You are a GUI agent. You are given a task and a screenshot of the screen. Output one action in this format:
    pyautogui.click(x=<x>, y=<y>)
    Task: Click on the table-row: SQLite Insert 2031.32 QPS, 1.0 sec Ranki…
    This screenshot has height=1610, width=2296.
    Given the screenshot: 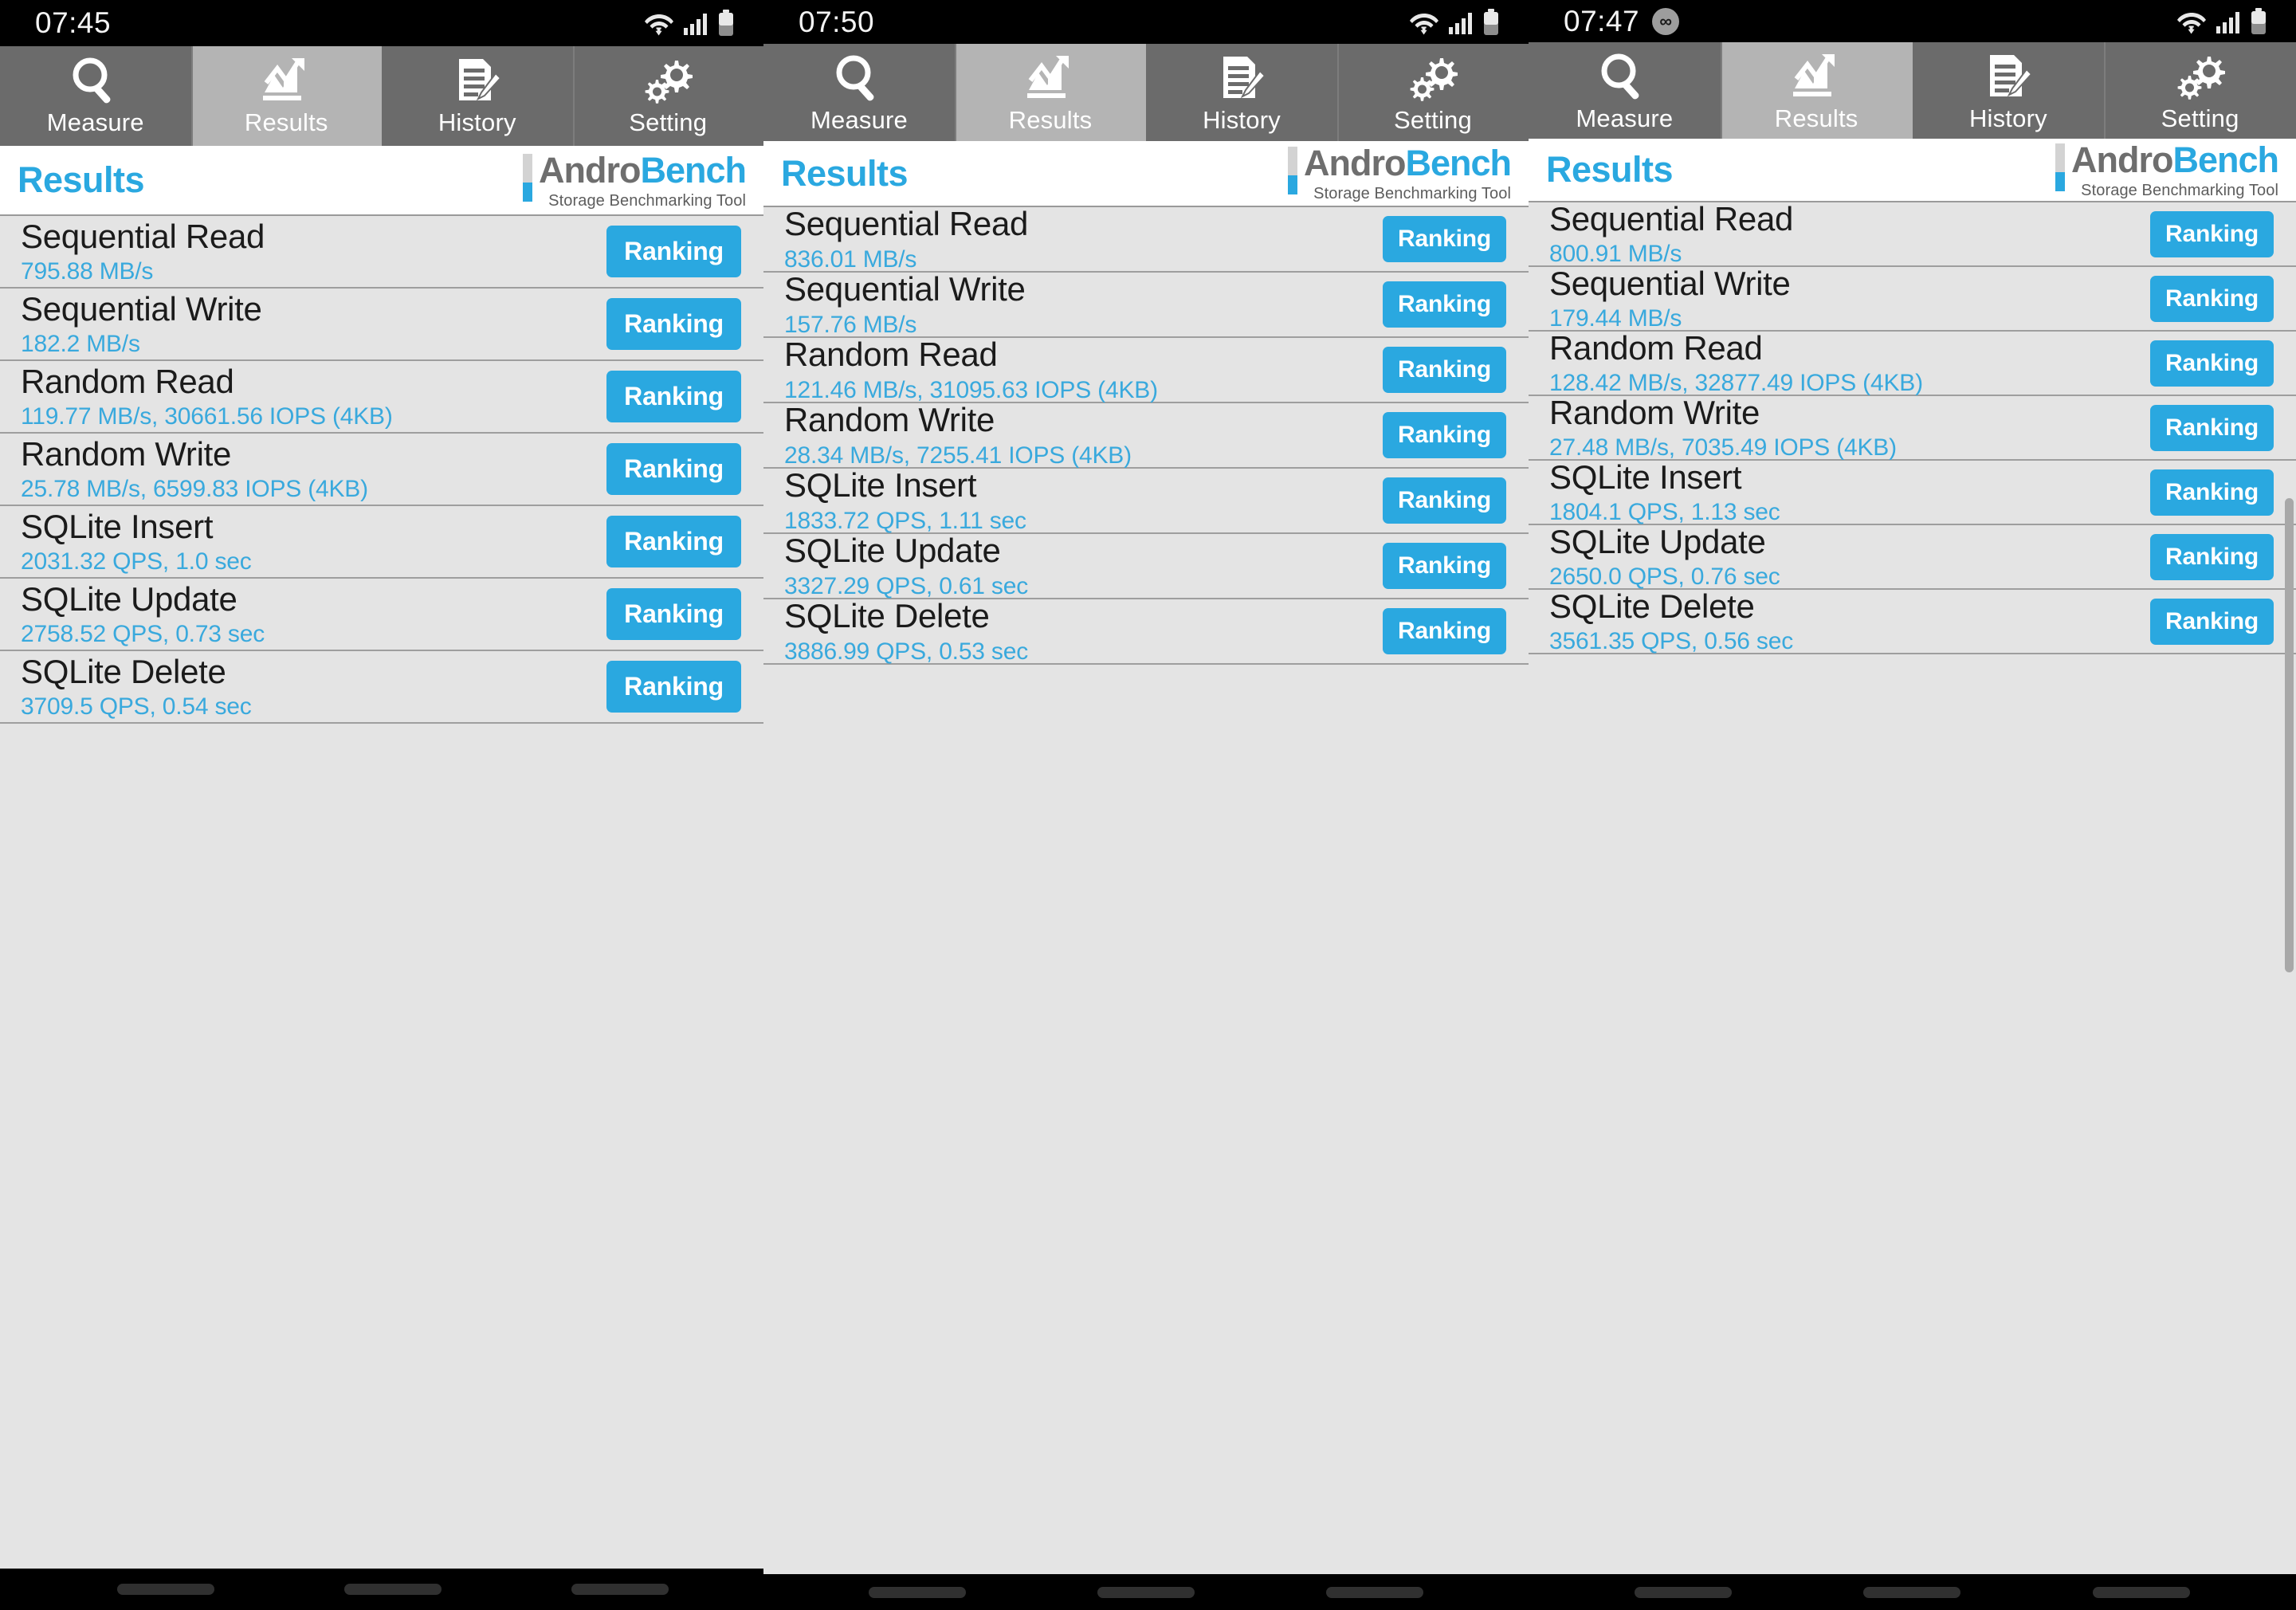 What is the action you would take?
    pyautogui.click(x=381, y=542)
    